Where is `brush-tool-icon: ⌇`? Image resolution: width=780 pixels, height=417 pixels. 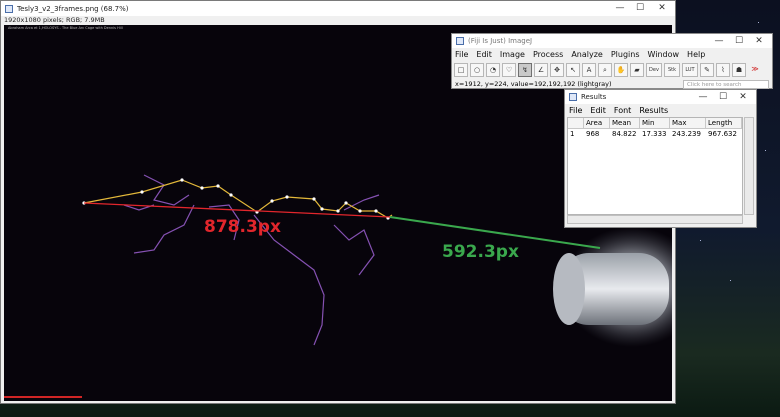
brush-tool-icon: ⌇ is located at coordinates (723, 70).